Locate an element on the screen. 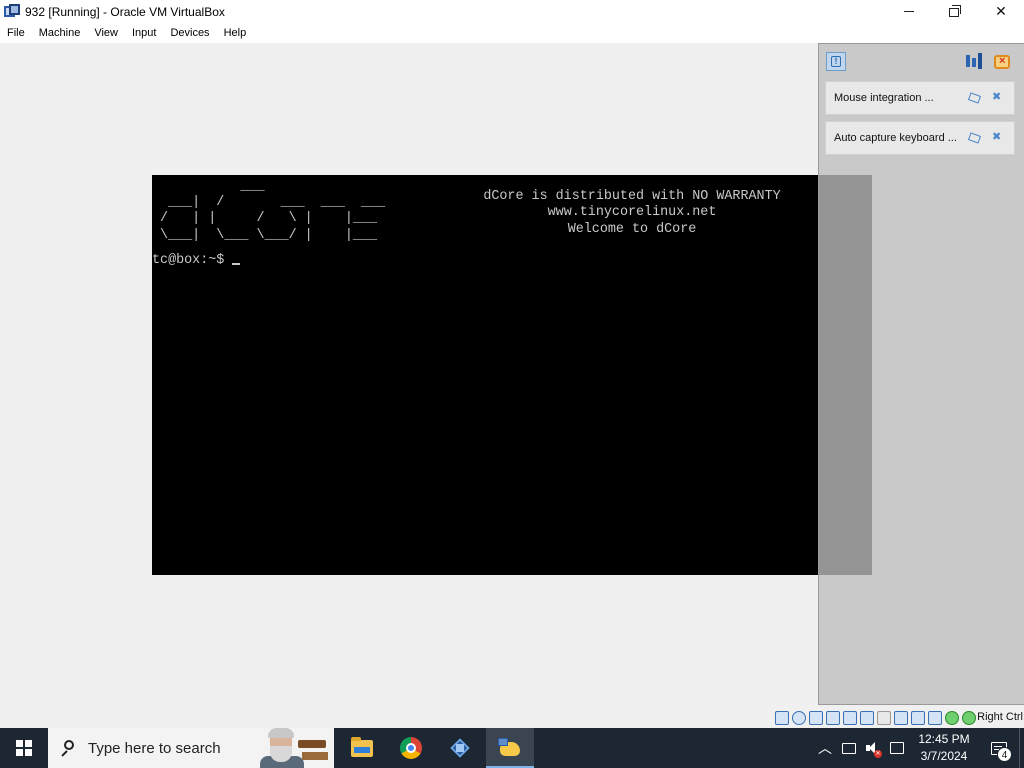 The height and width of the screenshot is (768, 1024). maximize-icon is located at coordinates (955, 11).